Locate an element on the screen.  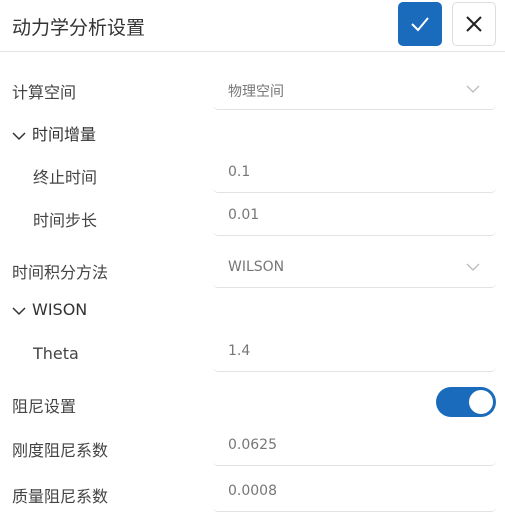
end-time-label: 终止时间 is located at coordinates (65, 177).